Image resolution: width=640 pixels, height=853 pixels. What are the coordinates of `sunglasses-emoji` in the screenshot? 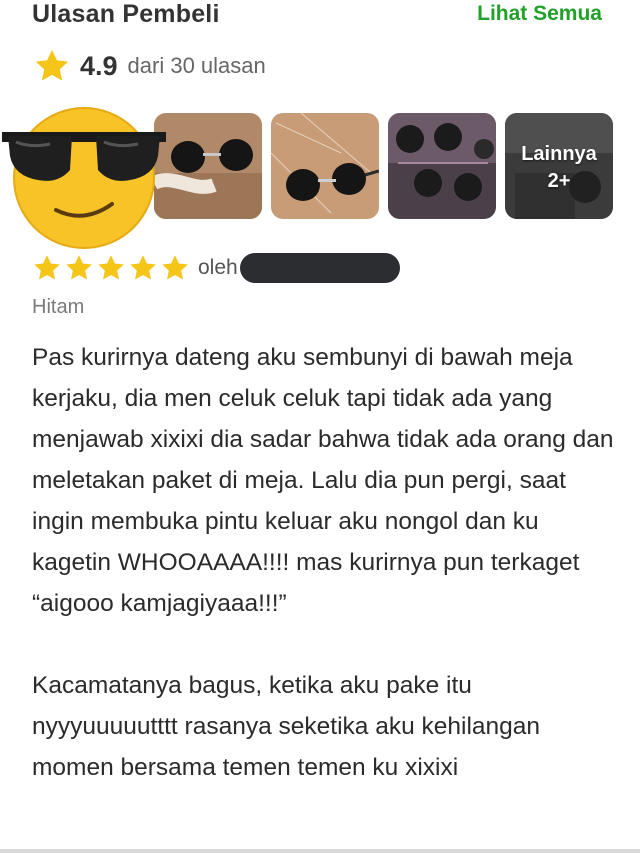 It's located at (84, 178).